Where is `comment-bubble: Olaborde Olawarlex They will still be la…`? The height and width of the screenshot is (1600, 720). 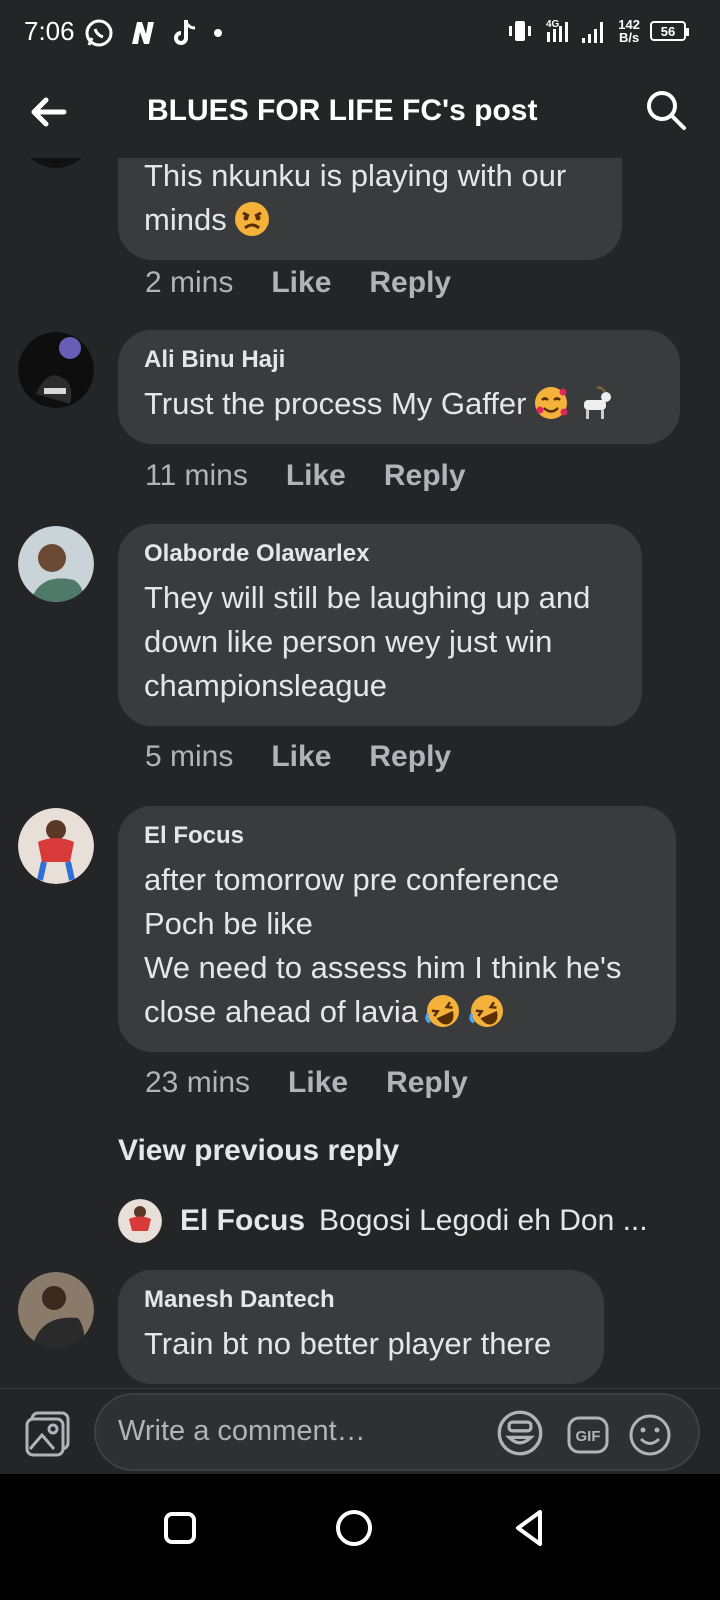
comment-bubble: Olaborde Olawarlex They will still be la… is located at coordinates (380, 625).